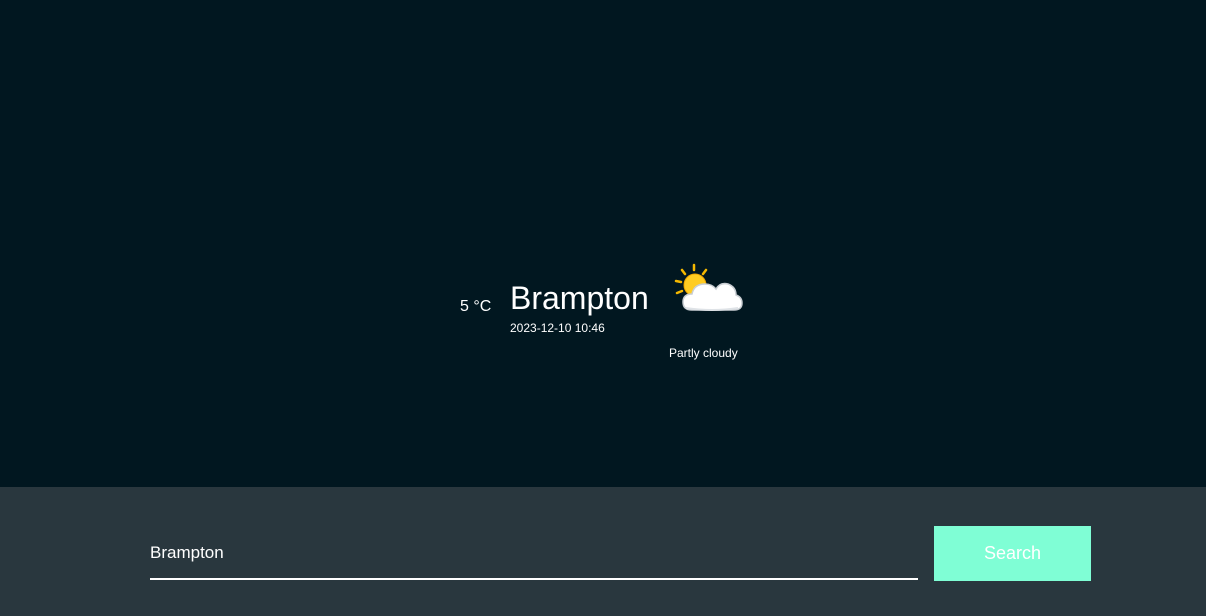 The height and width of the screenshot is (616, 1206). I want to click on temperature: 5 °C, so click(476, 306).